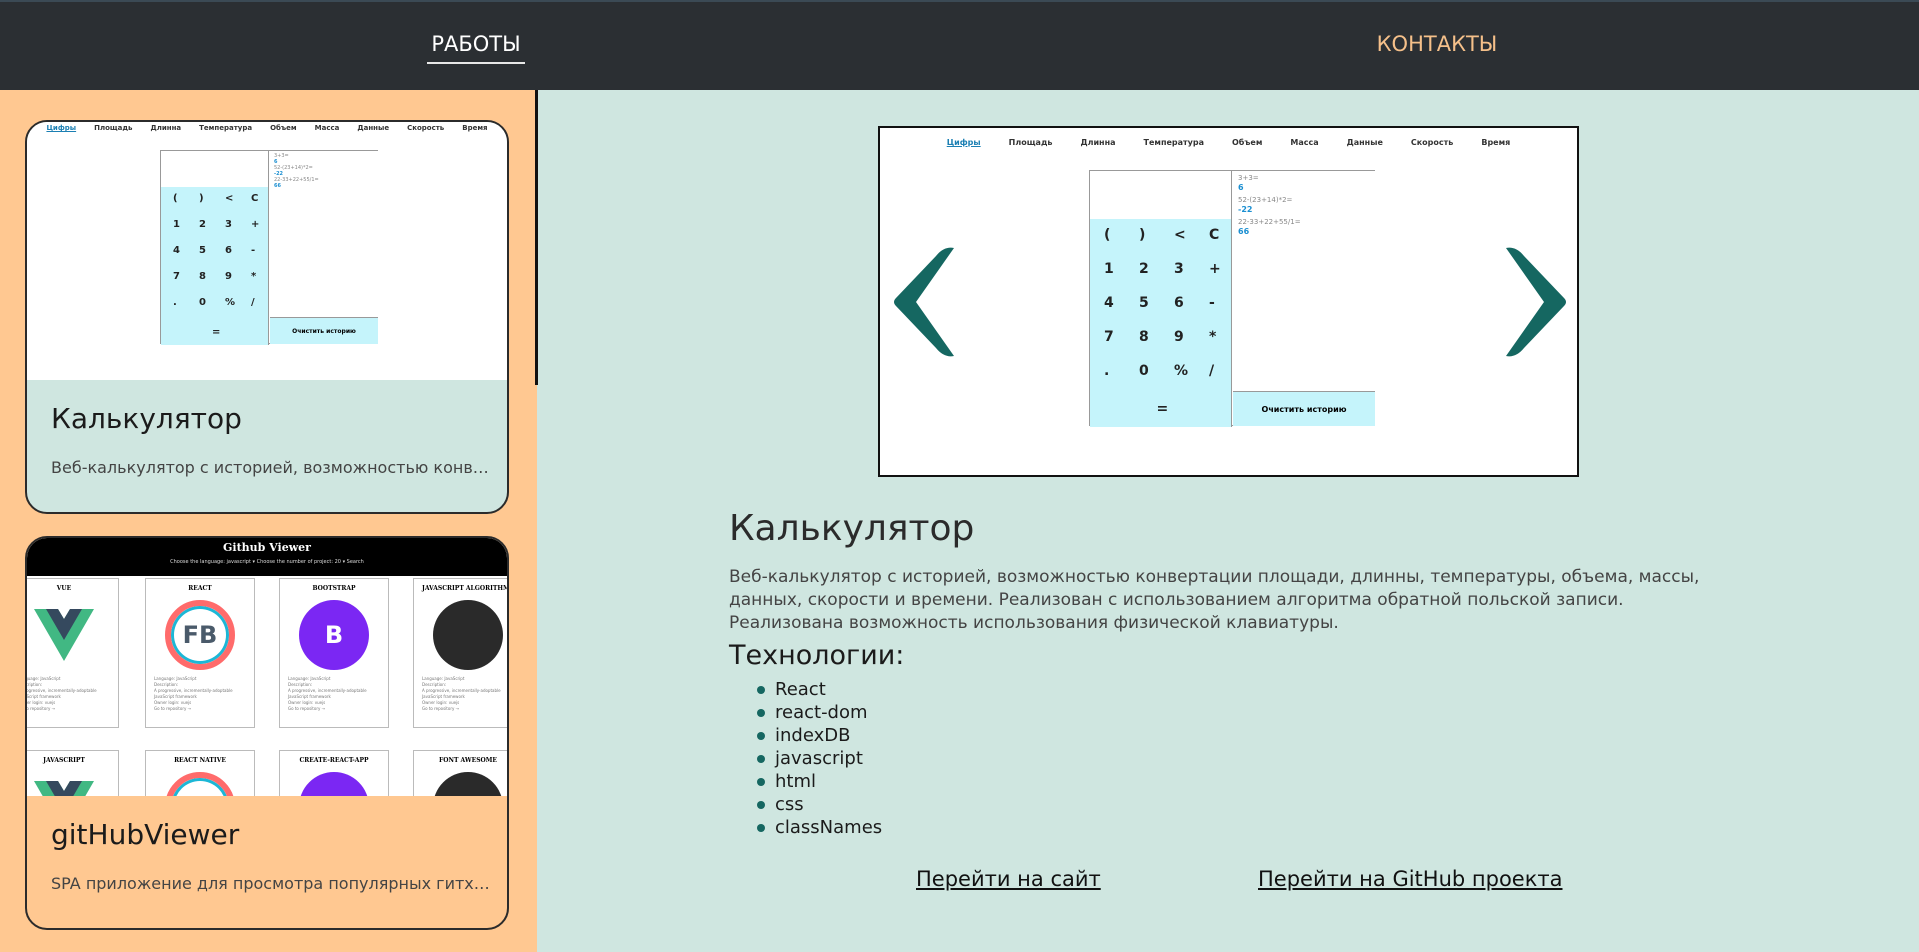 The image size is (1919, 952). Describe the element at coordinates (819, 781) in the screenshot. I see `technology-item: html` at that location.